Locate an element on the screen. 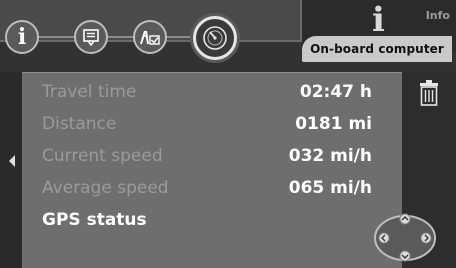  info-logo: i Info is located at coordinates (405, 20).